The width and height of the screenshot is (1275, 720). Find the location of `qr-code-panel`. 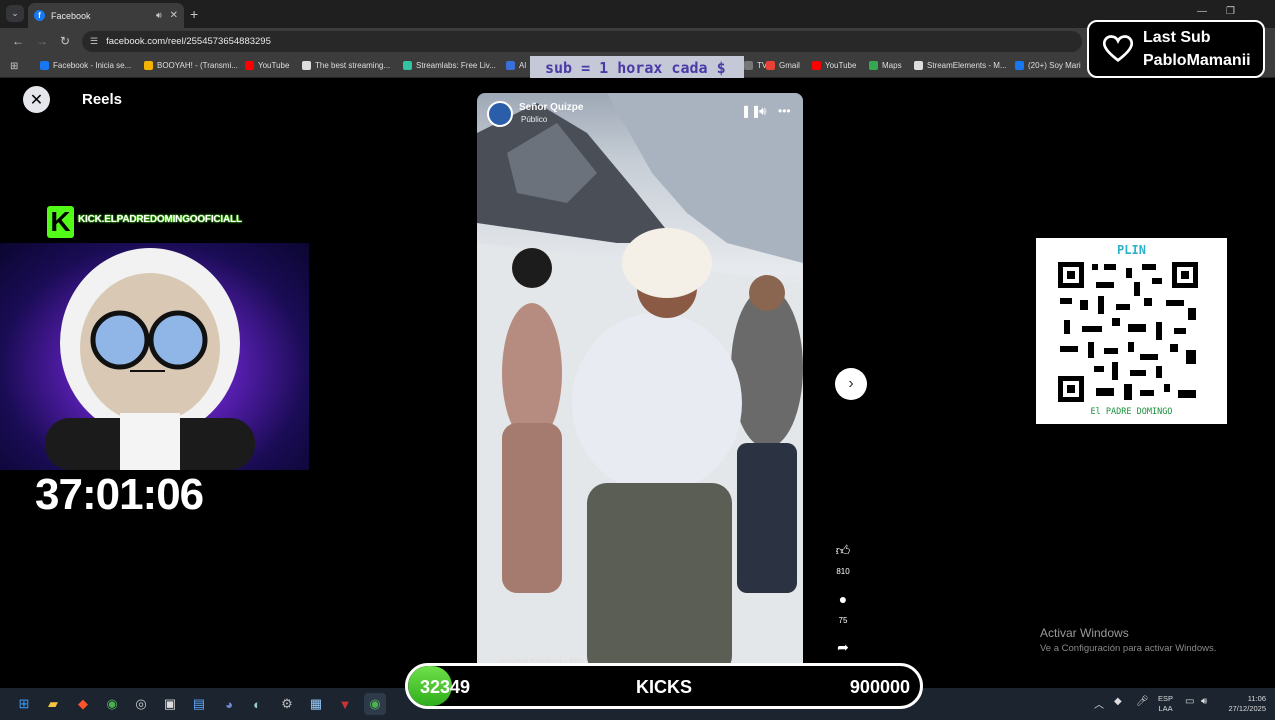

qr-code-panel is located at coordinates (1131, 331).